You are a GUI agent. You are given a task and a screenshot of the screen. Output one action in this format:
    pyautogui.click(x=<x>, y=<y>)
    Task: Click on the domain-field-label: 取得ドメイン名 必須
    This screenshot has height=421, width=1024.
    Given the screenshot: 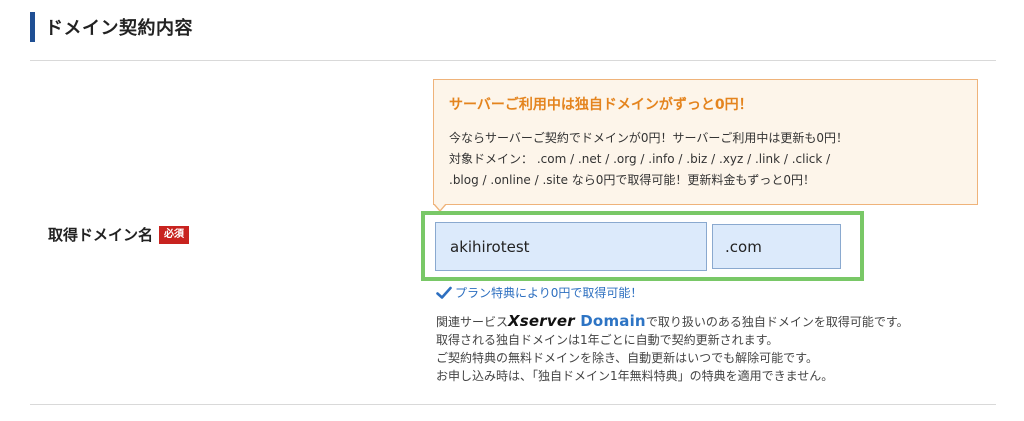 What is the action you would take?
    pyautogui.click(x=119, y=234)
    